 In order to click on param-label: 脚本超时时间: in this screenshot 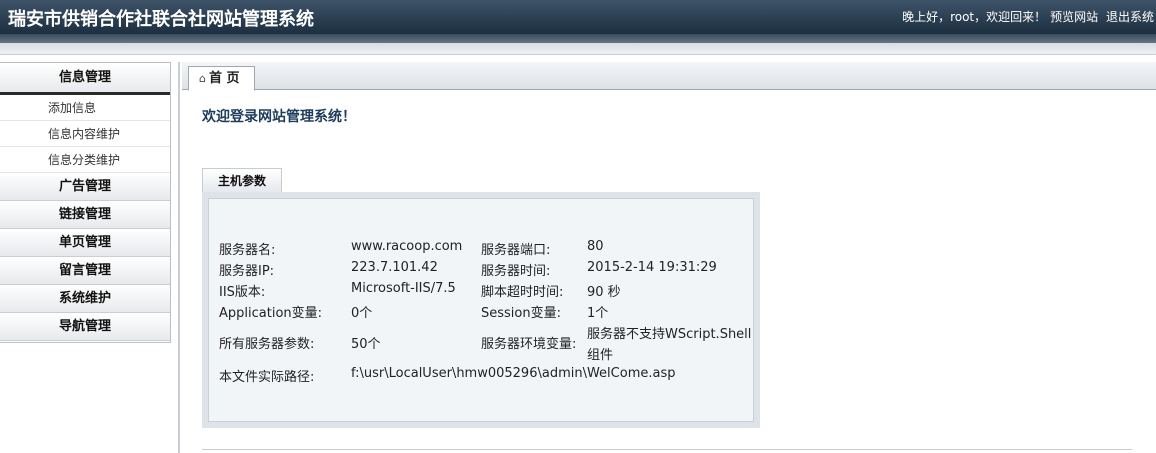, I will do `click(522, 292)`.